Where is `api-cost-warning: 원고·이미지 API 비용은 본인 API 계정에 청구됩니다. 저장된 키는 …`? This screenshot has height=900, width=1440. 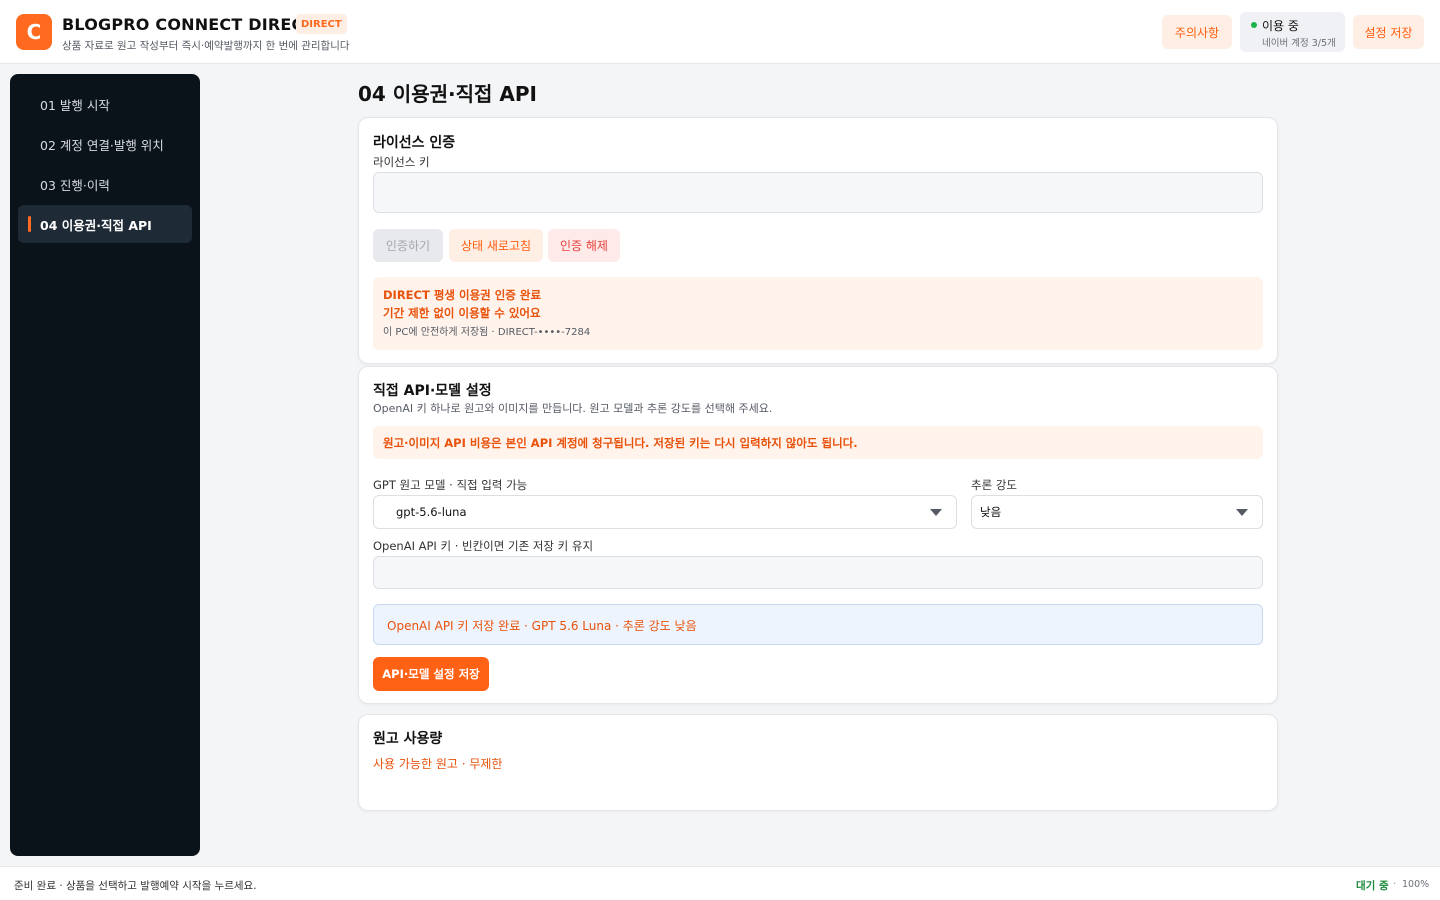
api-cost-warning: 원고·이미지 API 비용은 본인 API 계정에 청구됩니다. 저장된 키는 … is located at coordinates (818, 442).